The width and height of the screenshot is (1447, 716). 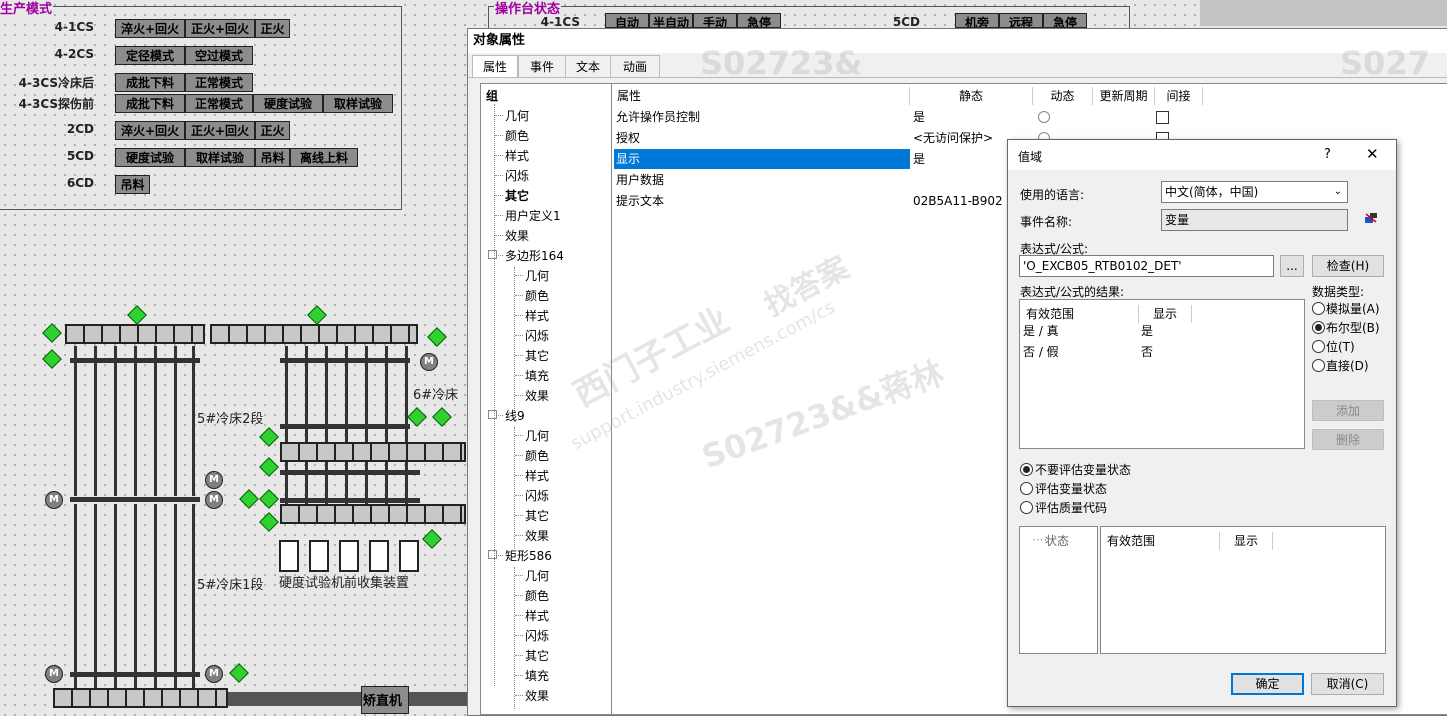 I want to click on tree-item-23: 矩形586, so click(x=528, y=555).